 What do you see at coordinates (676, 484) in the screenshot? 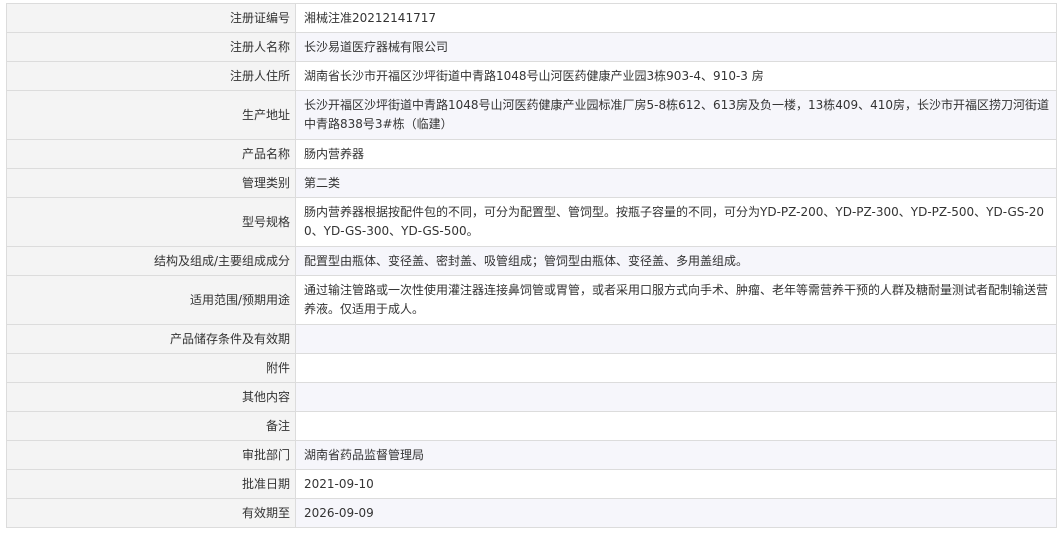
I see `value-approval-date: 2021-09-10` at bounding box center [676, 484].